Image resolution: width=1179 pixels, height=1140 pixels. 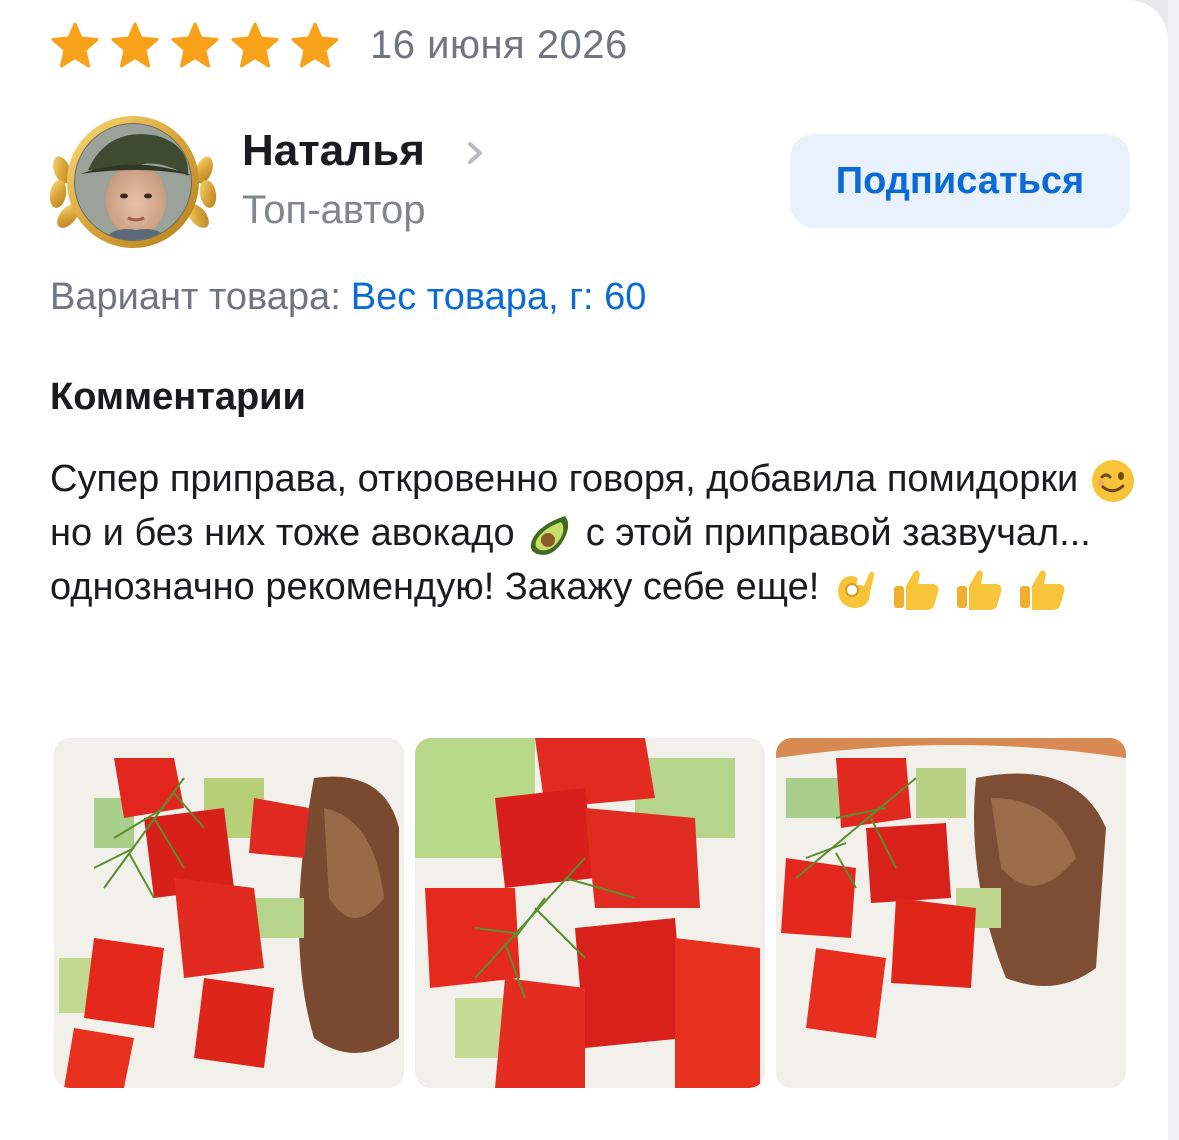 What do you see at coordinates (549, 535) in the screenshot?
I see `avocado-emoji-icon` at bounding box center [549, 535].